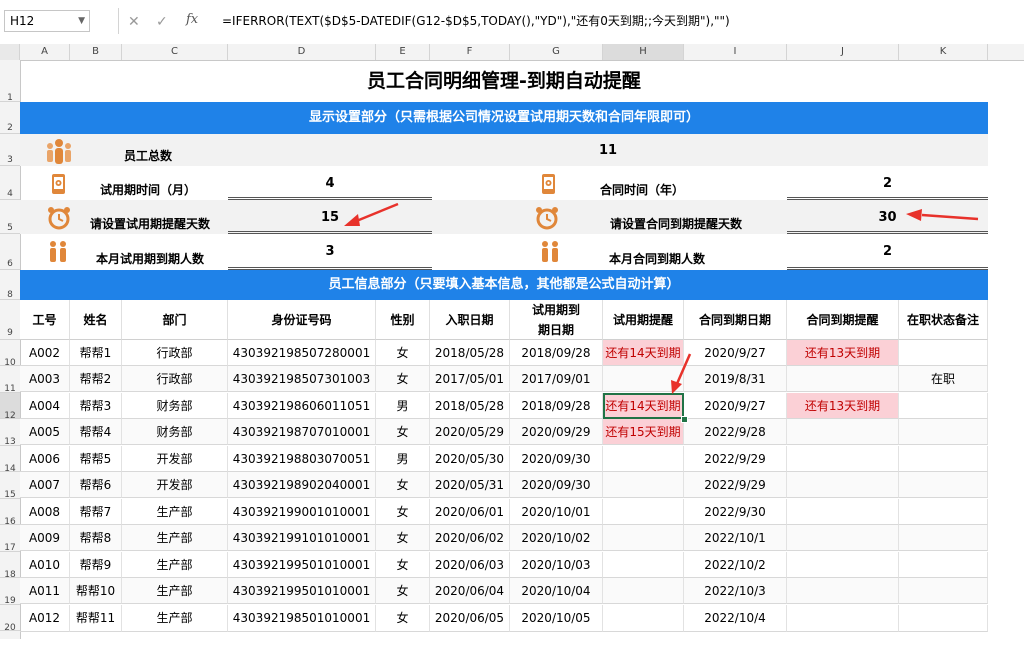  Describe the element at coordinates (470, 485) in the screenshot. I see `cell-hire-date: 2020/05/31` at that location.